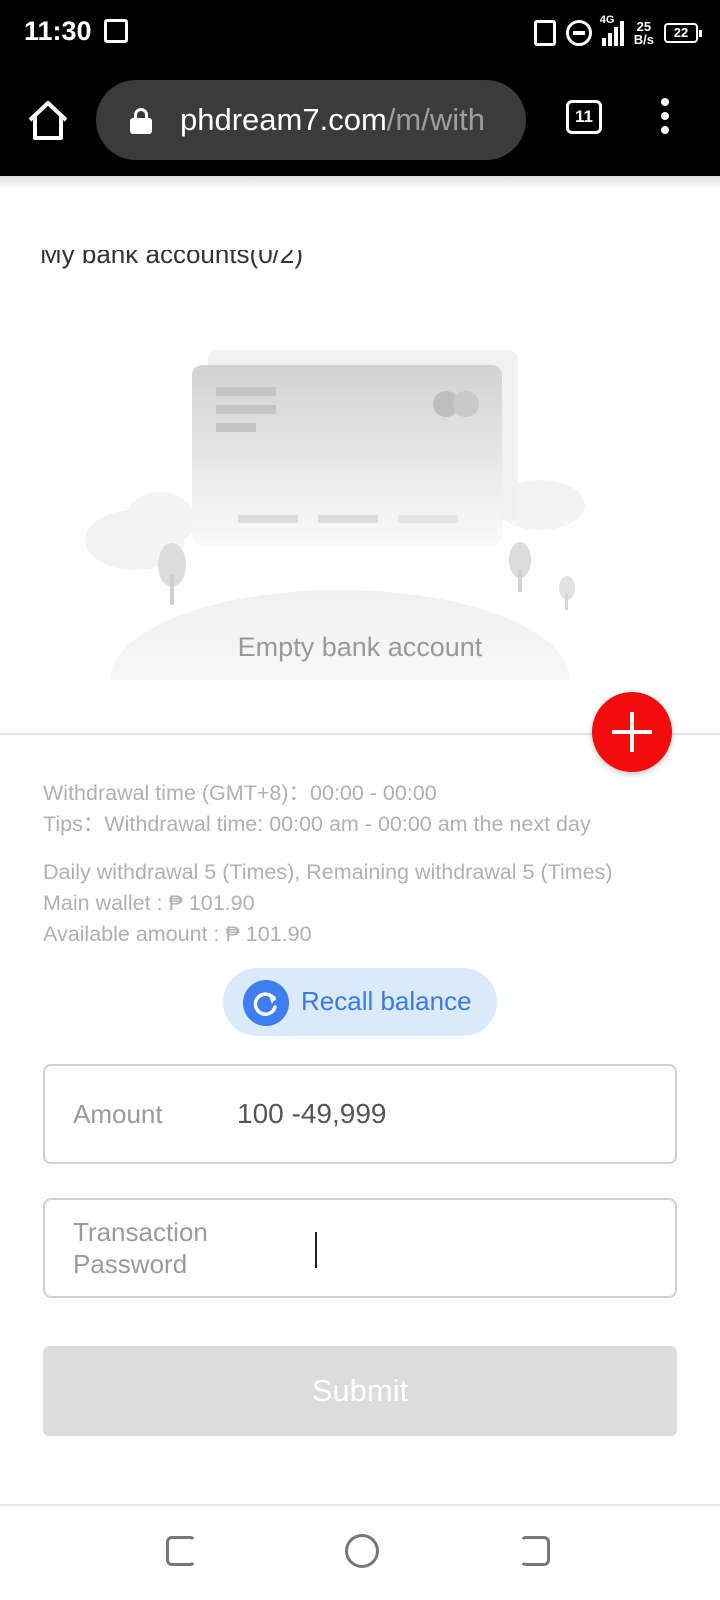 This screenshot has height=1600, width=720. I want to click on system-navigation-bar, so click(360, 1552).